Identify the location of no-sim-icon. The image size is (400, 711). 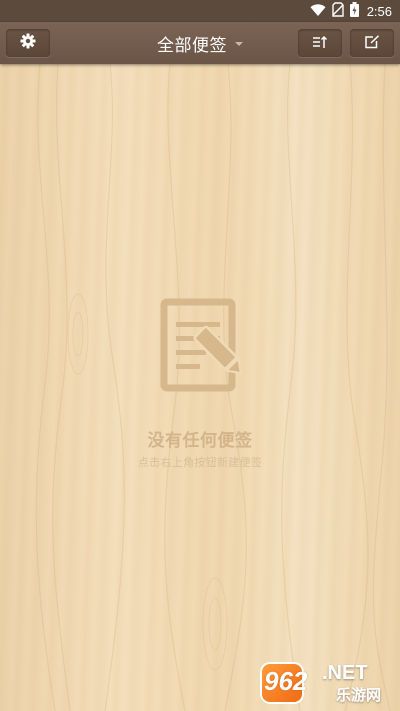
(337, 11).